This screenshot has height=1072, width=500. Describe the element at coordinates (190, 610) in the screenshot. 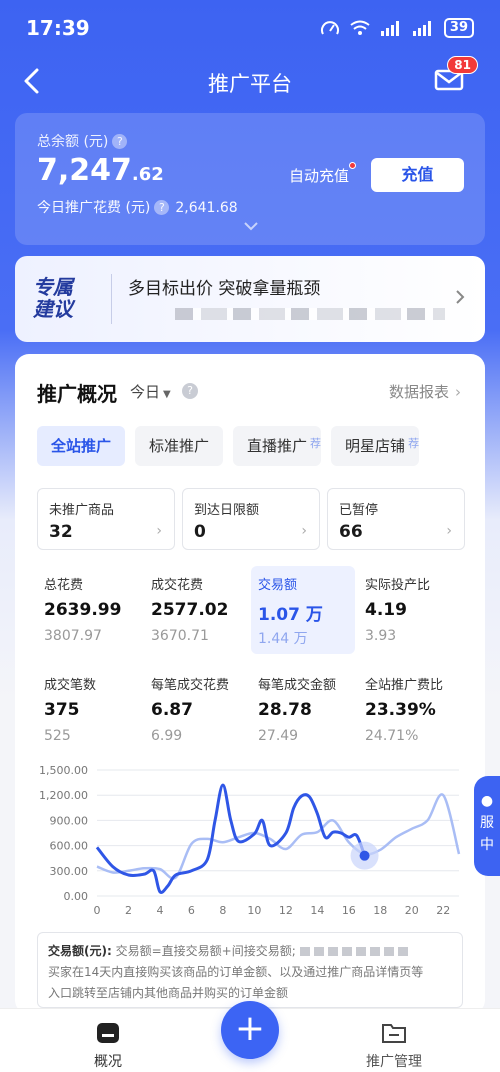

I see `metric-value: 2577.02` at that location.